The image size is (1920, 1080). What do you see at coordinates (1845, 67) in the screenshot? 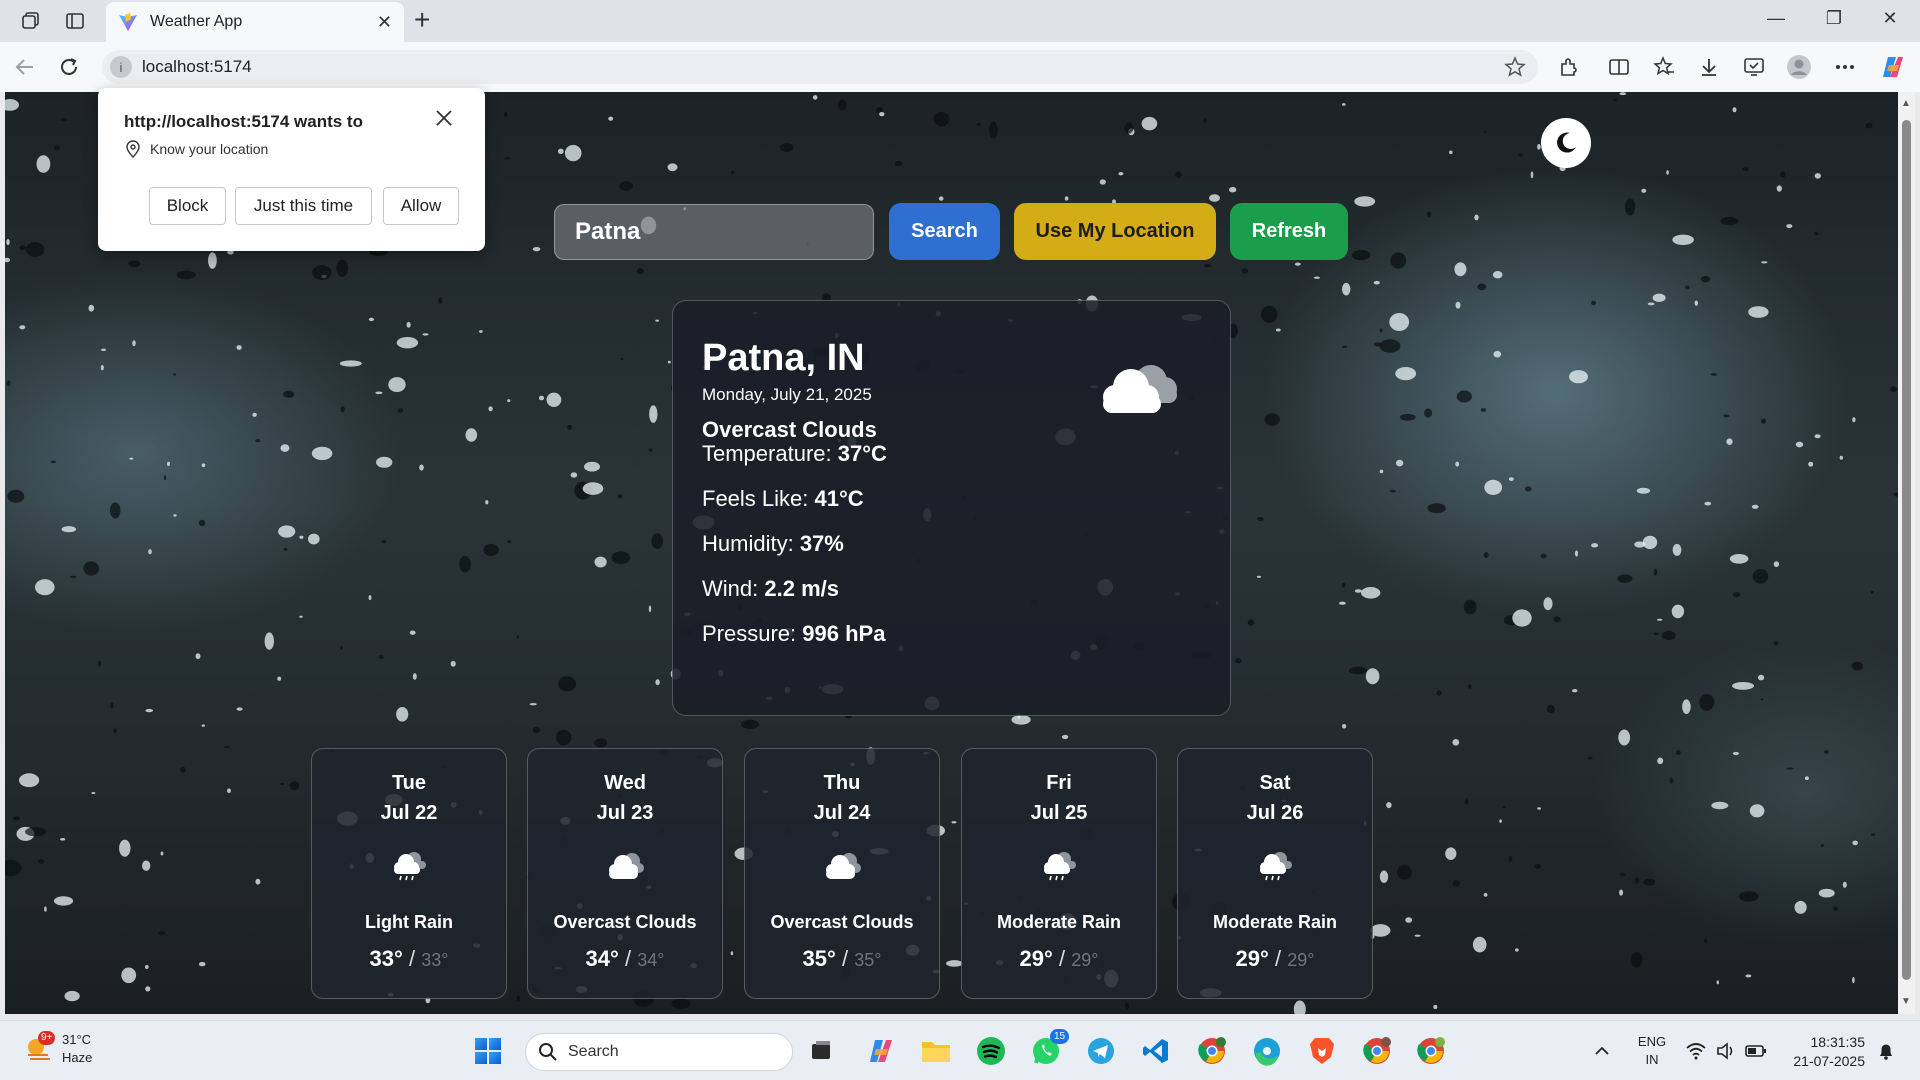
I see `more-options-icon` at bounding box center [1845, 67].